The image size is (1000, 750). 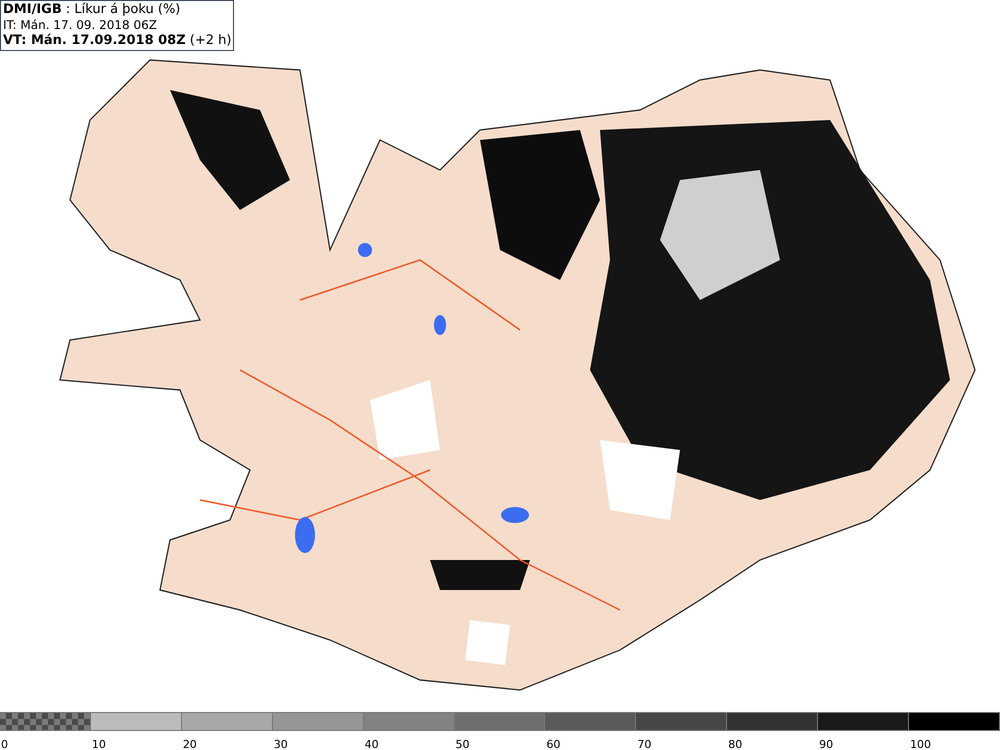 What do you see at coordinates (735, 744) in the screenshot?
I see `legend-label: 80` at bounding box center [735, 744].